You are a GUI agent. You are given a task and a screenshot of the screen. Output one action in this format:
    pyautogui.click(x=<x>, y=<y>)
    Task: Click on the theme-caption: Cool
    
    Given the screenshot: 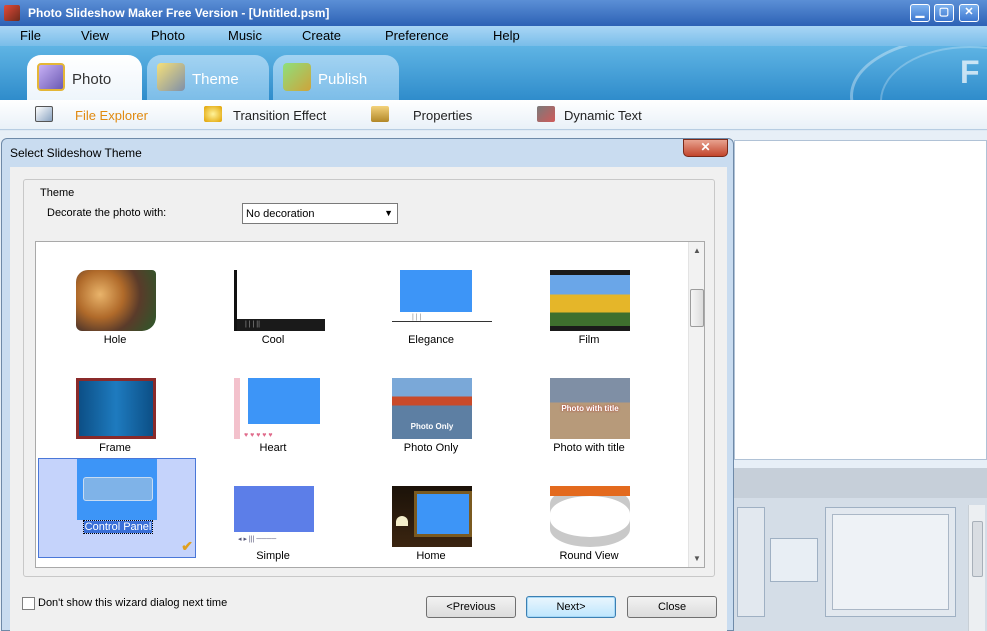 What is the action you would take?
    pyautogui.click(x=273, y=340)
    